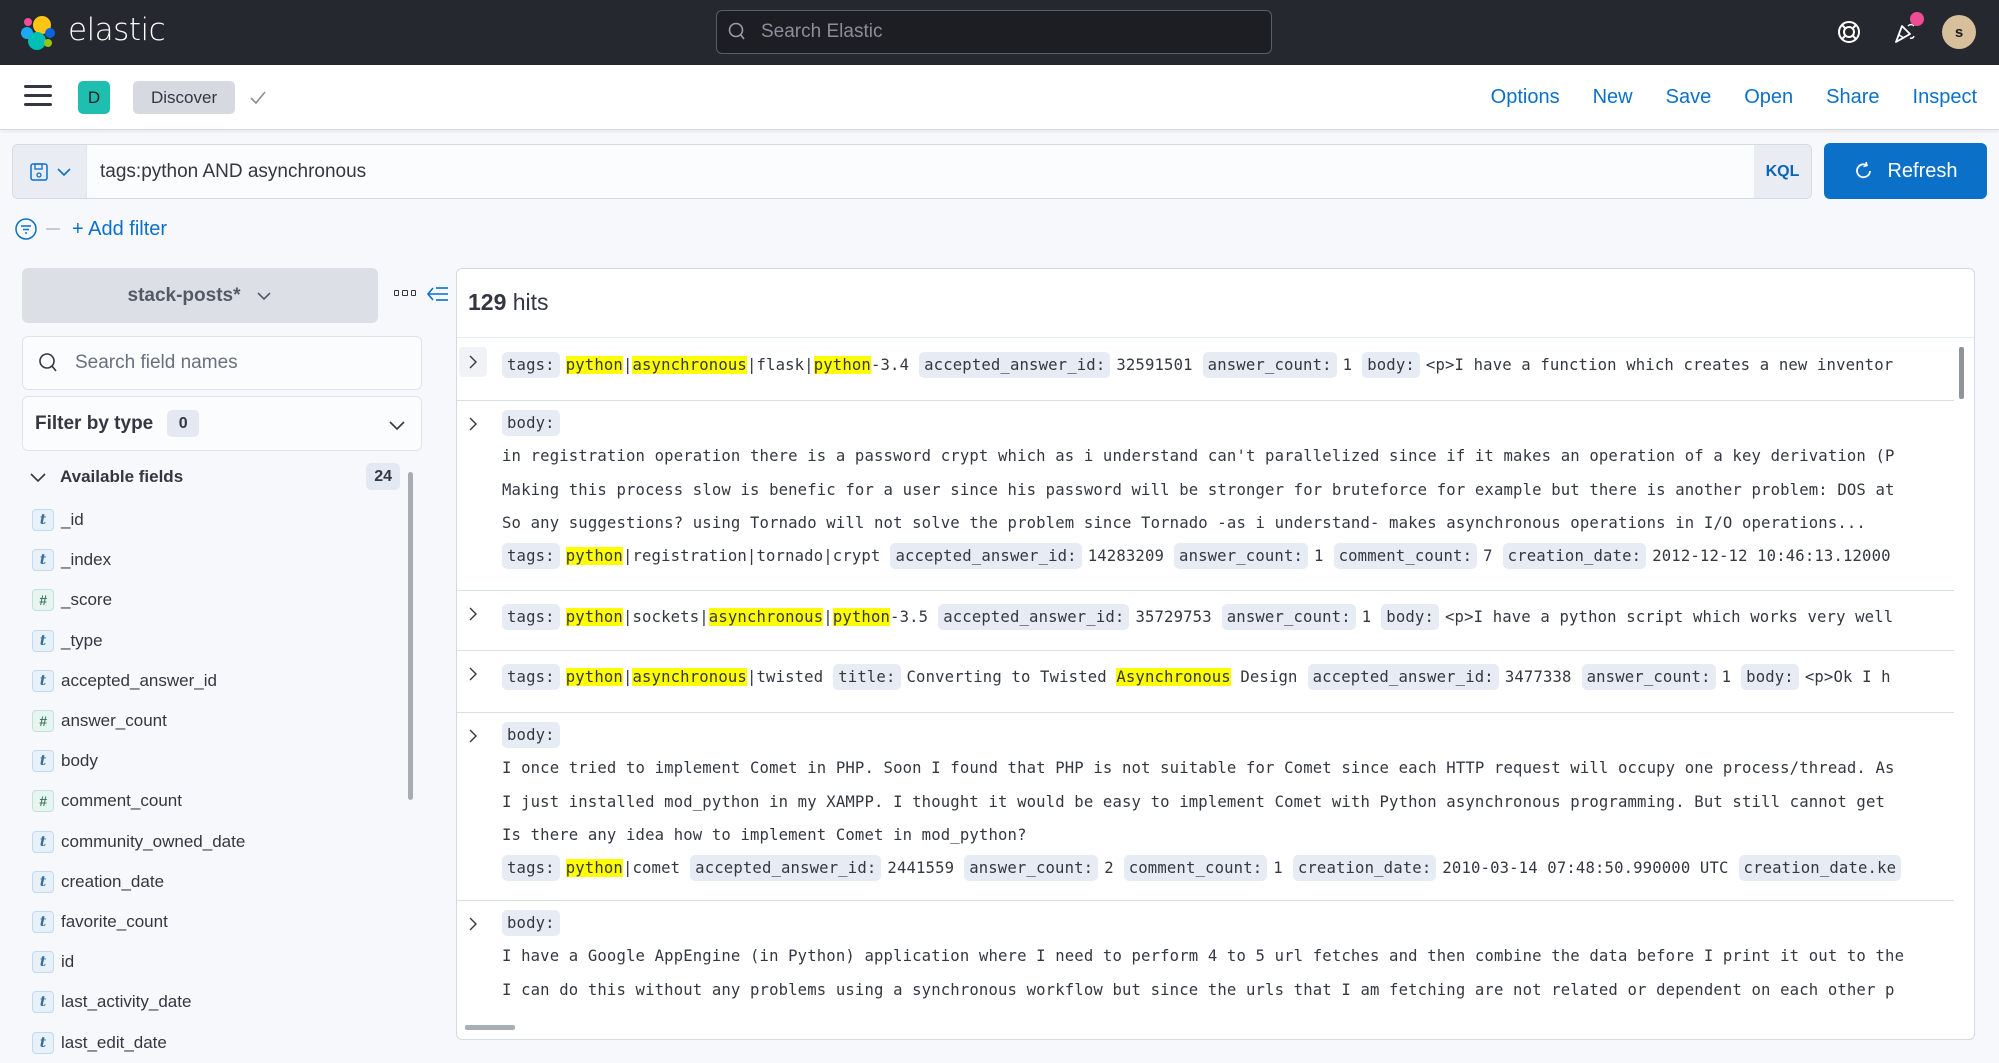 This screenshot has width=1999, height=1063. Describe the element at coordinates (119, 229) in the screenshot. I see `add-filter-button: + Add filter` at that location.